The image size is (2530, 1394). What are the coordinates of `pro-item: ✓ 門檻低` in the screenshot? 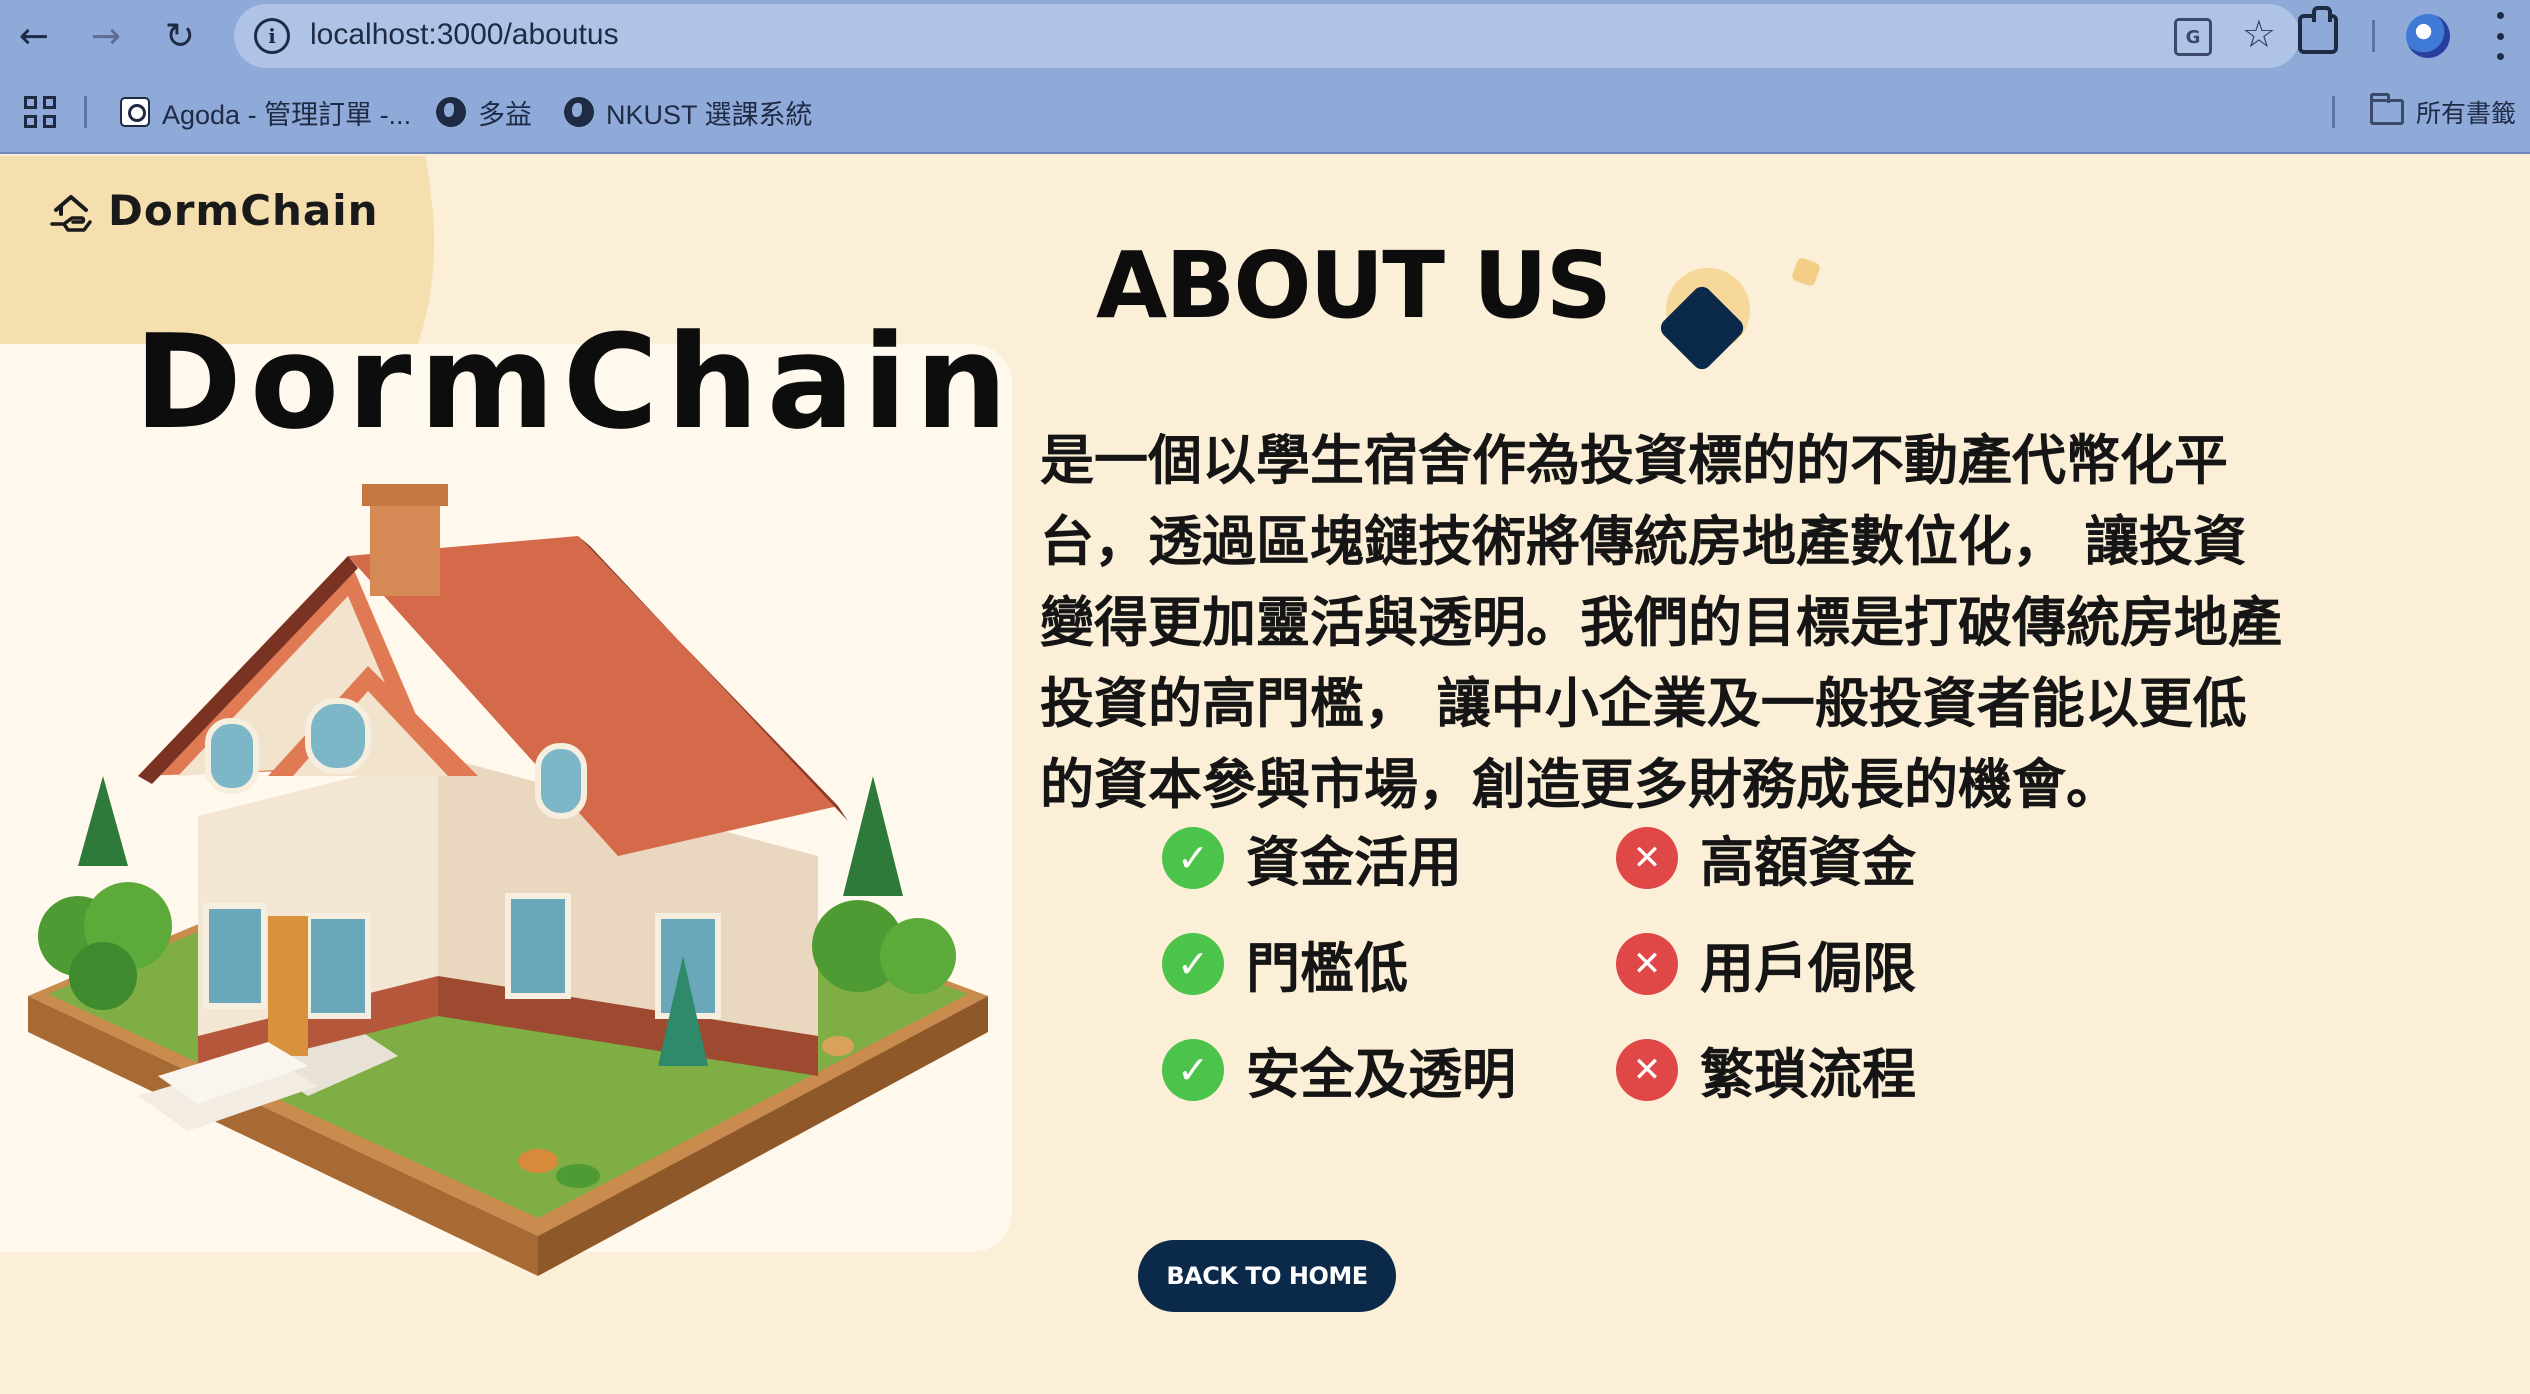 It's located at (1285, 963).